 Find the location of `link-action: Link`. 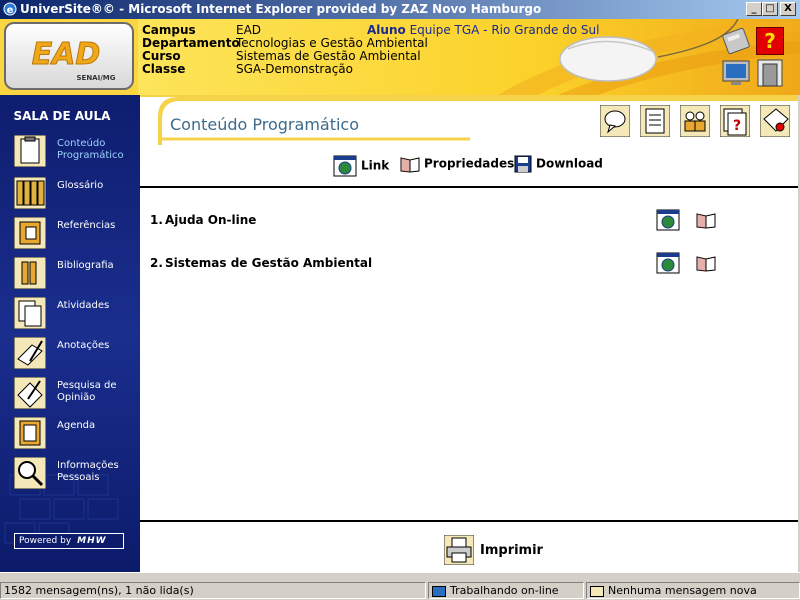

link-action: Link is located at coordinates (361, 166).